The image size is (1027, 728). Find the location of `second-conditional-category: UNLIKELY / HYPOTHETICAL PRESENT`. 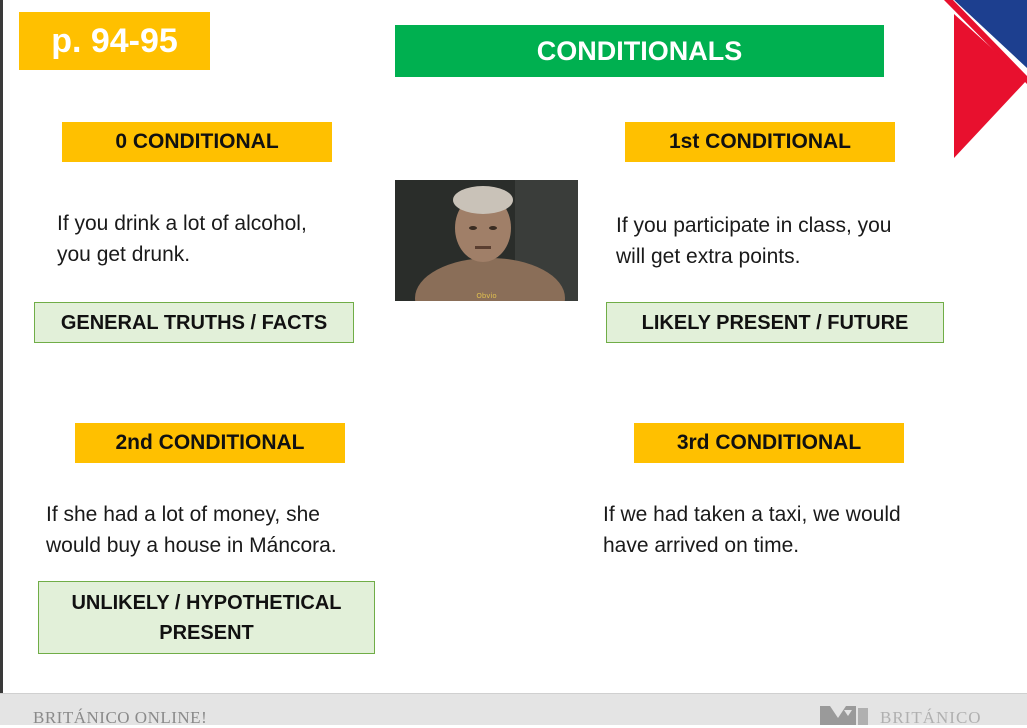

second-conditional-category: UNLIKELY / HYPOTHETICAL PRESENT is located at coordinates (206, 617).